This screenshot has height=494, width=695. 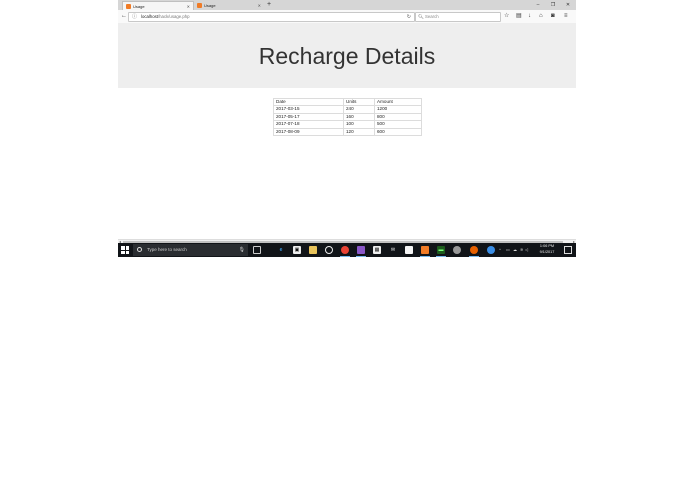 I want to click on cell-units: 120, so click(x=359, y=132).